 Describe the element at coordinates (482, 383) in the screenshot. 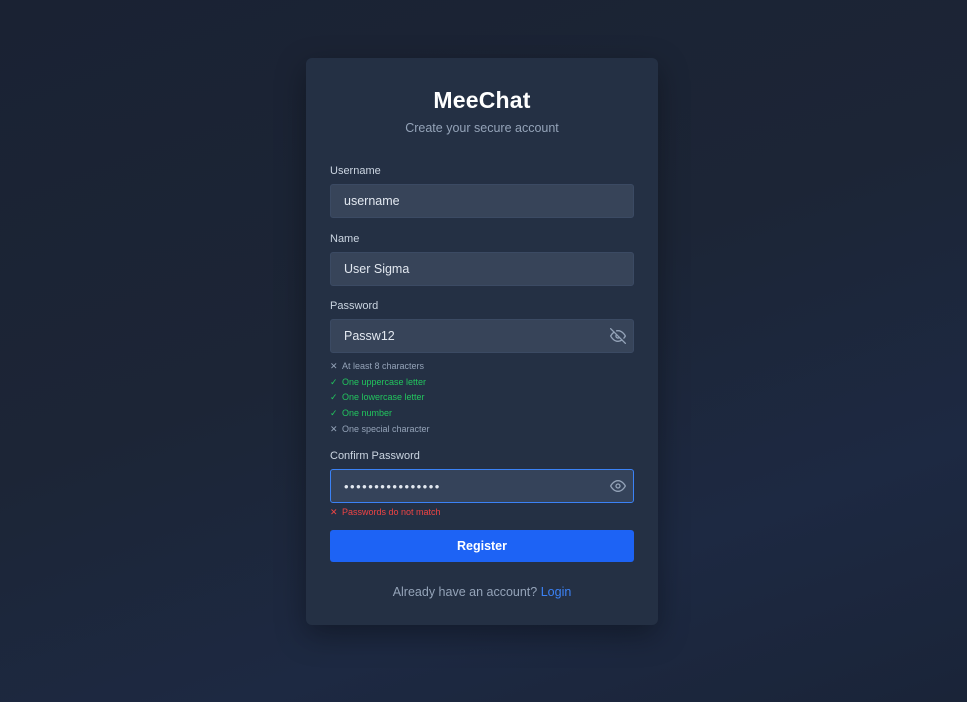

I see `requirement-uppercase: ✓ One uppercase letter` at that location.